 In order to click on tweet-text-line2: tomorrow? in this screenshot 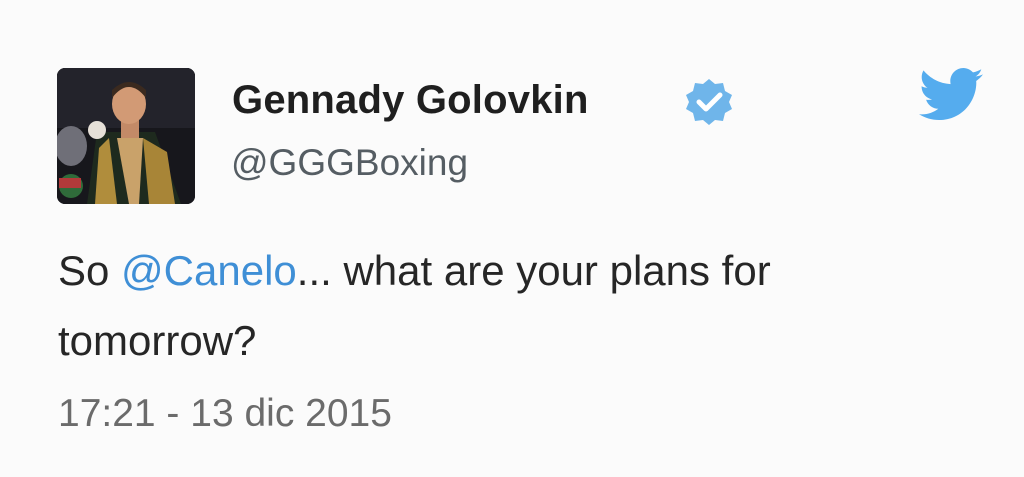, I will do `click(157, 340)`.